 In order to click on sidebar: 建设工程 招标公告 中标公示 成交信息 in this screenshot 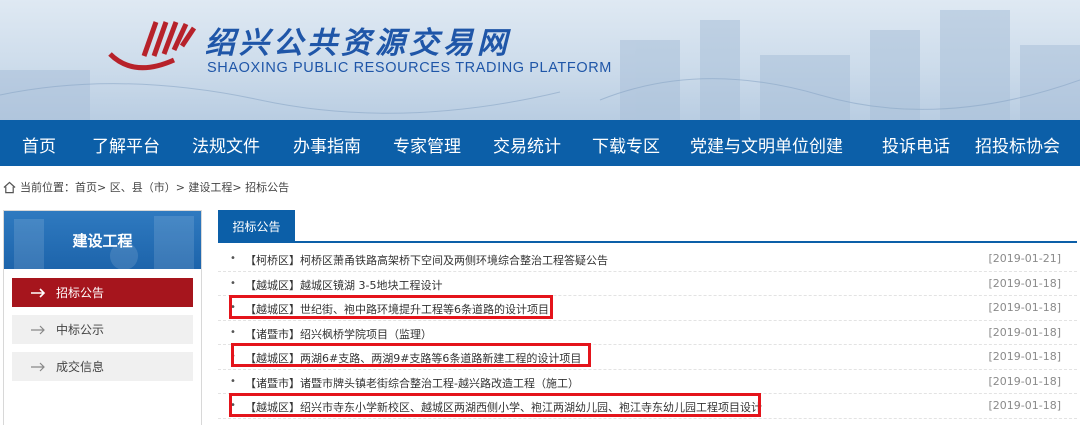, I will do `click(102, 317)`.